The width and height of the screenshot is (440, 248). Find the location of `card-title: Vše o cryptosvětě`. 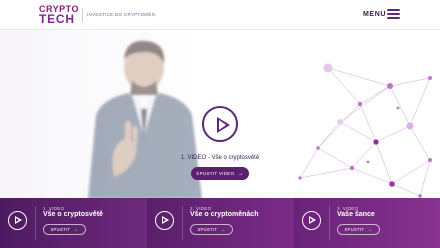

card-title: Vše o cryptosvětě is located at coordinates (73, 214).